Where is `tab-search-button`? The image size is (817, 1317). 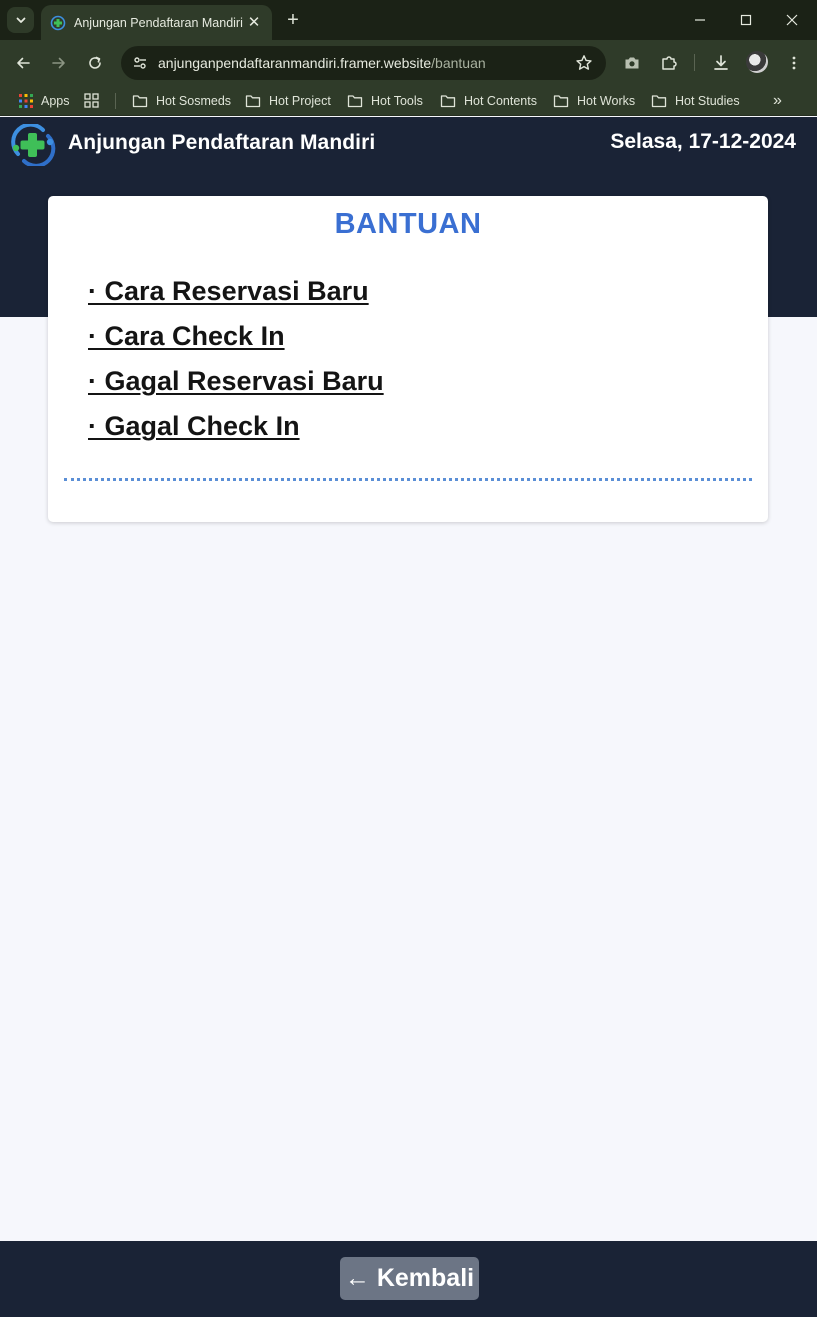 tab-search-button is located at coordinates (20, 20).